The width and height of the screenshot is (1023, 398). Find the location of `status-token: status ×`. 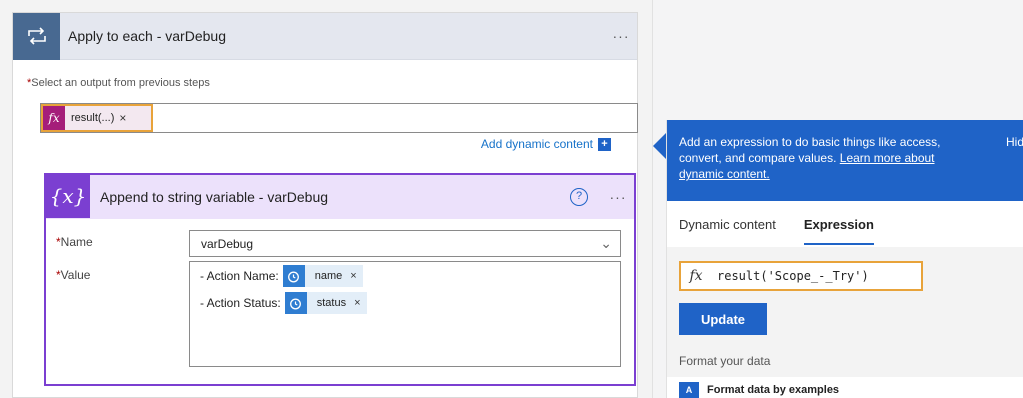

status-token: status × is located at coordinates (325, 303).